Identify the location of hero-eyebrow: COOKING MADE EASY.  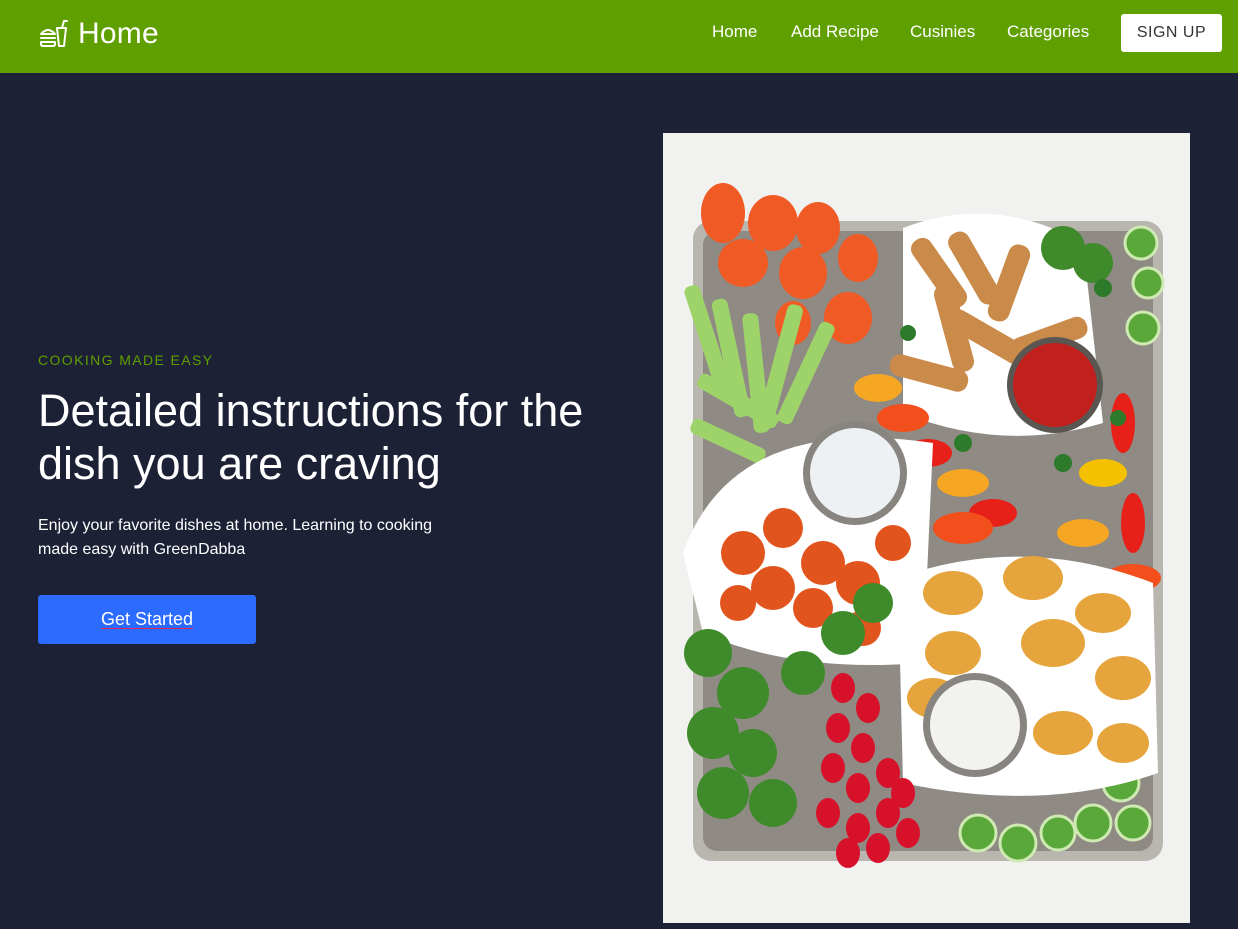
(126, 360).